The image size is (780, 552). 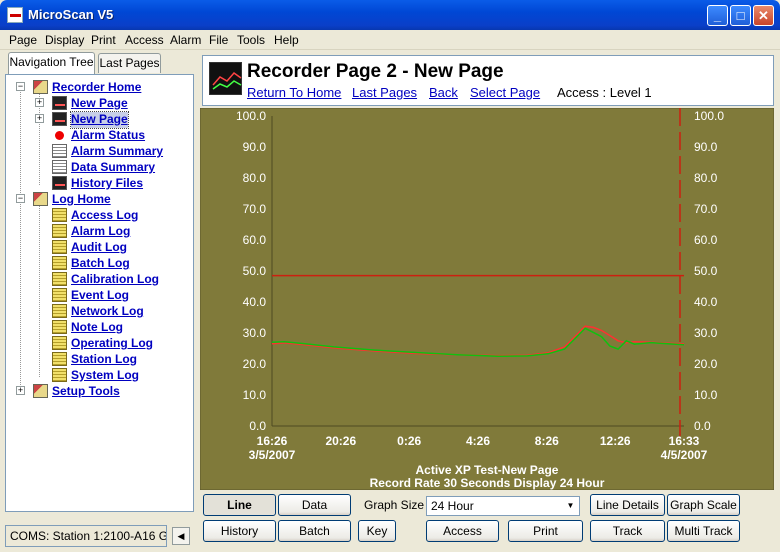 What do you see at coordinates (255, 178) in the screenshot?
I see `y-tick-label-left: 80.0` at bounding box center [255, 178].